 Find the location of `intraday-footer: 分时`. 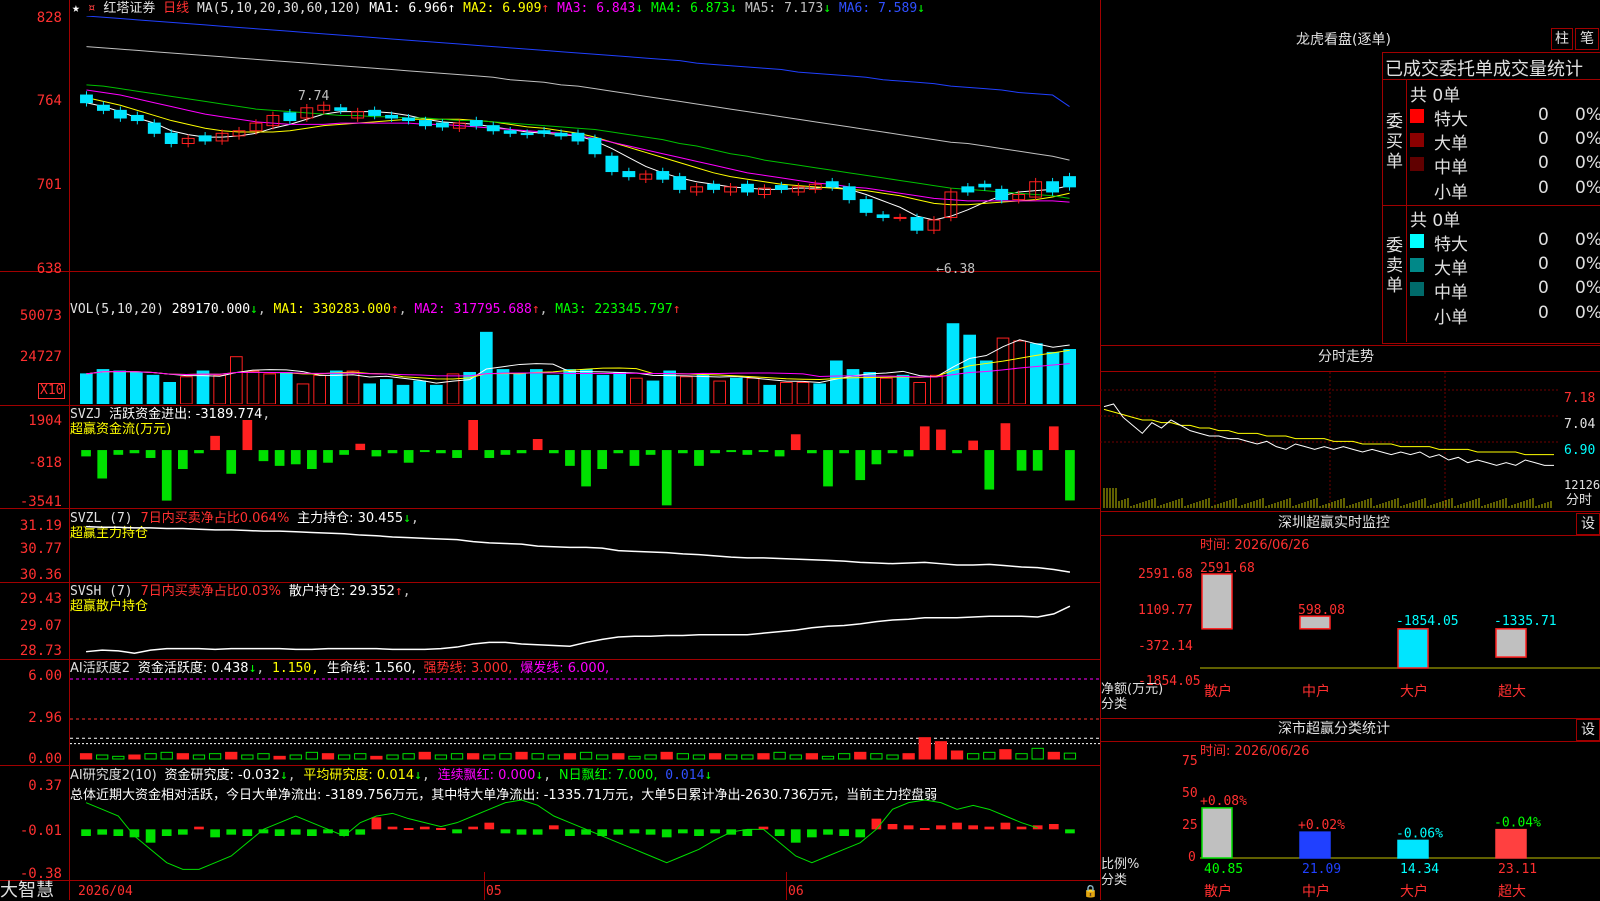

intraday-footer: 分时 is located at coordinates (1579, 500).